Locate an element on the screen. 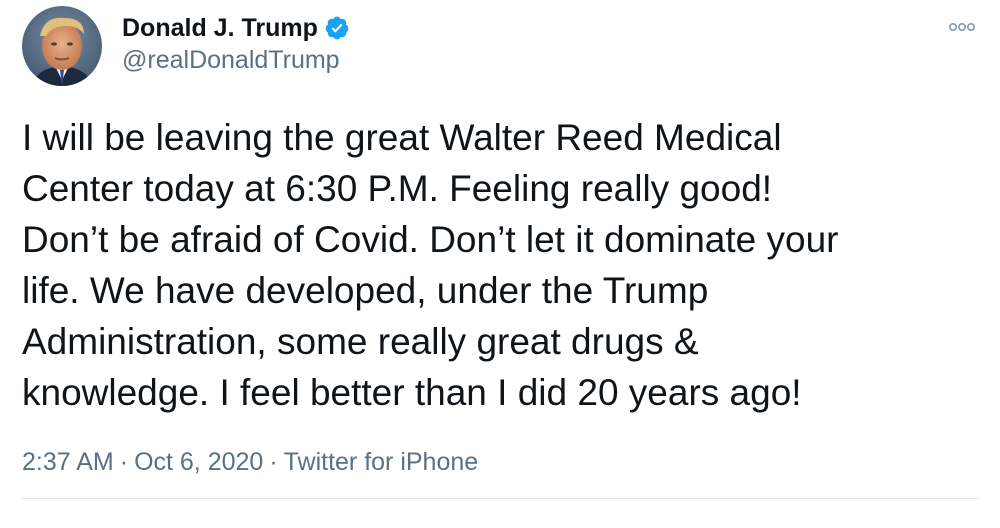 The image size is (1000, 528). verified-badge-icon is located at coordinates (337, 28).